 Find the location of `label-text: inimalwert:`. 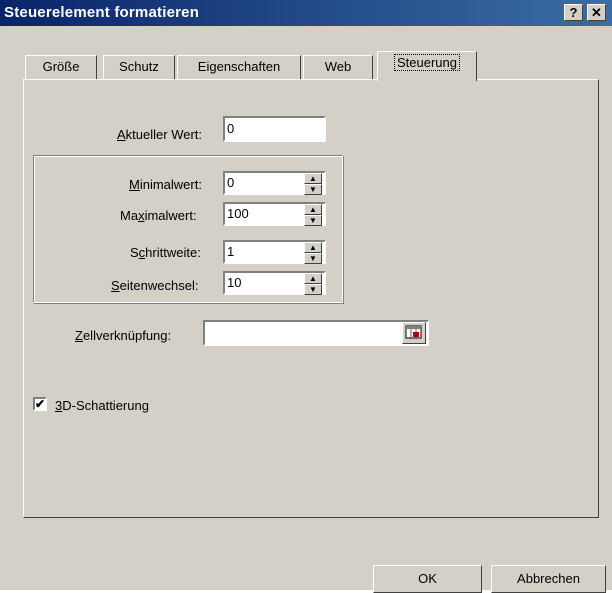

label-text: inimalwert: is located at coordinates (170, 184).